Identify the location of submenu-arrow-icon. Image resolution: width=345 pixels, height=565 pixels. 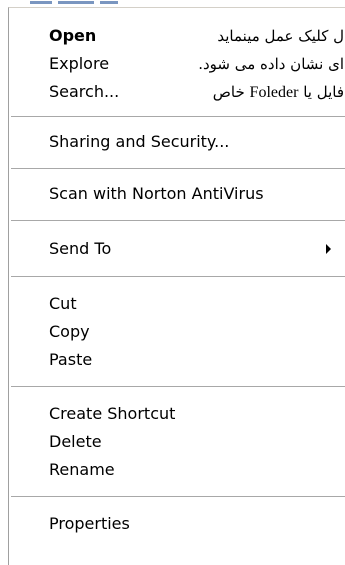
(328, 249).